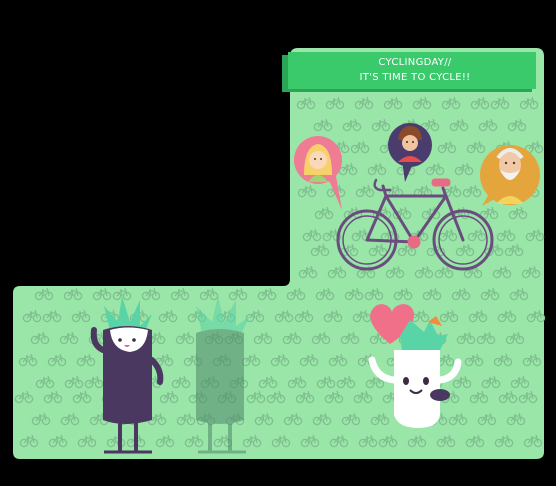  I want to click on banner-title-line1: CYCLINGDAY//, so click(415, 62).